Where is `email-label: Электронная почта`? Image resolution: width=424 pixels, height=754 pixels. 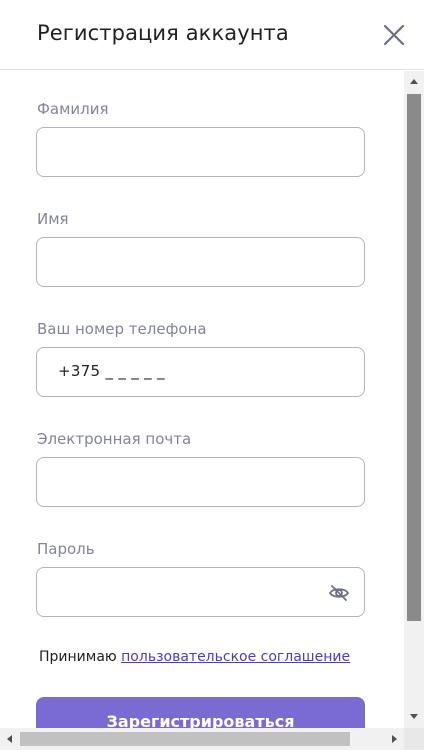
email-label: Электронная почта is located at coordinates (114, 439).